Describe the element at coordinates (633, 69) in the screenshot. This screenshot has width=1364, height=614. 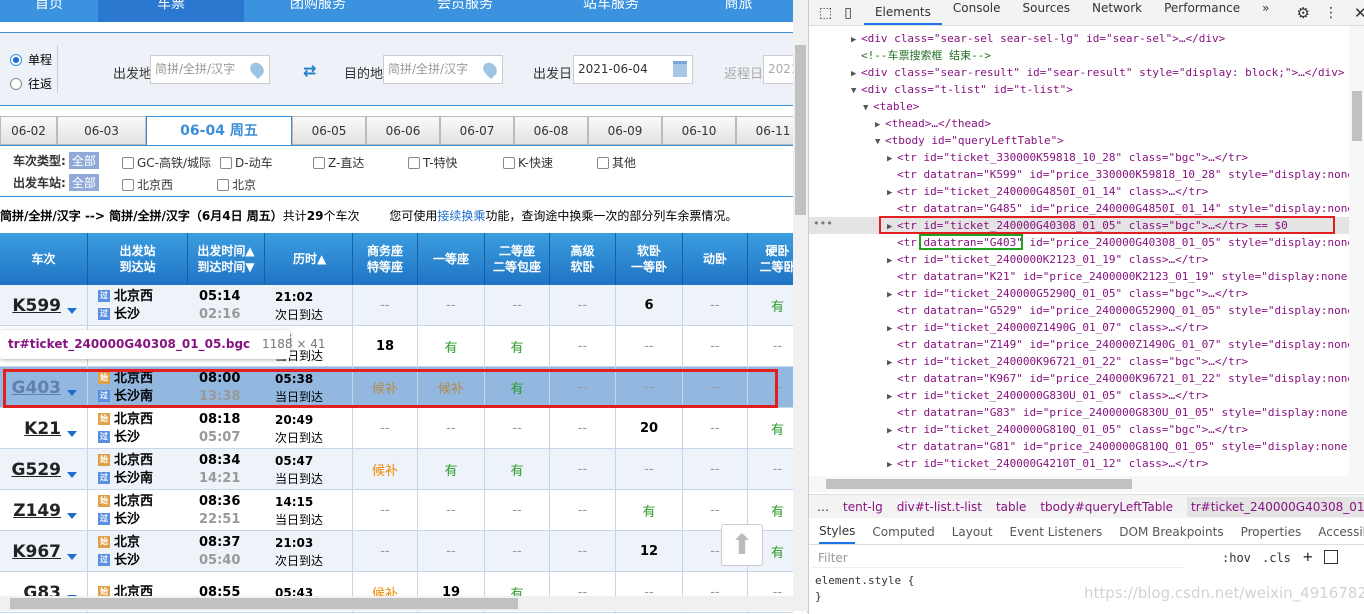
I see `date-input: 2021-06-04` at that location.